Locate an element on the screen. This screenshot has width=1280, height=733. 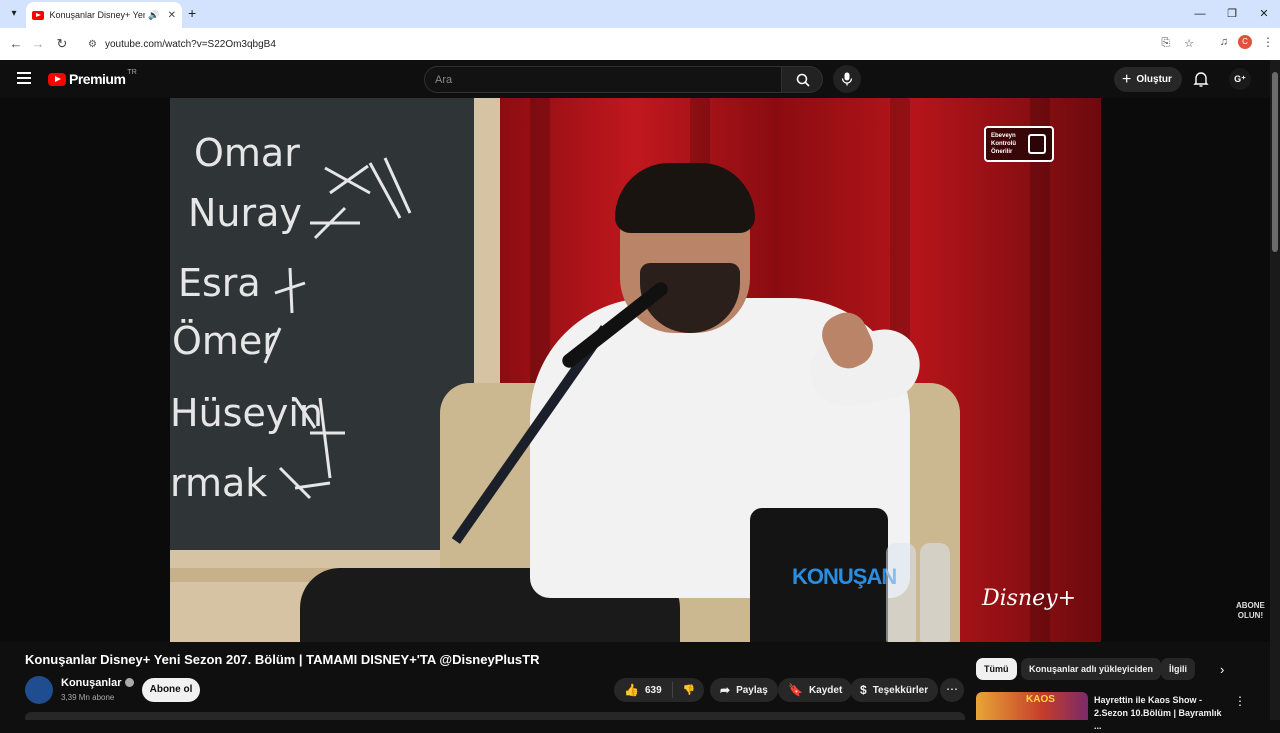
channel-avatar is located at coordinates (39, 690).